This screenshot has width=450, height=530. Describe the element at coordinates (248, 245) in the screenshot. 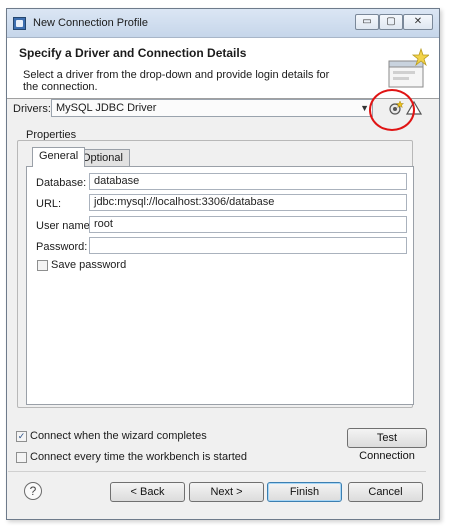

I see `password-field` at that location.